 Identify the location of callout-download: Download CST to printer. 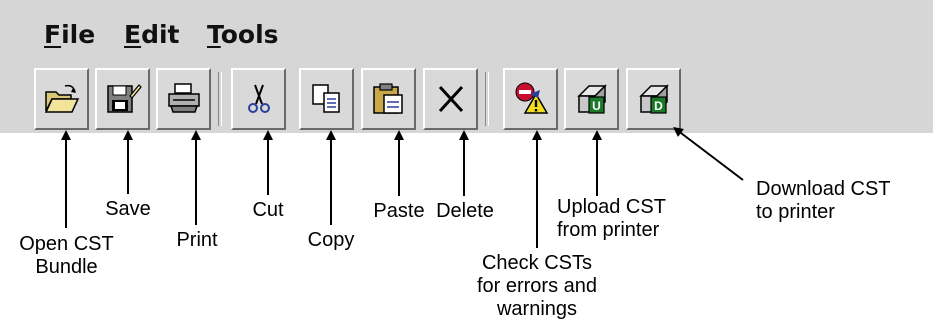
(836, 201).